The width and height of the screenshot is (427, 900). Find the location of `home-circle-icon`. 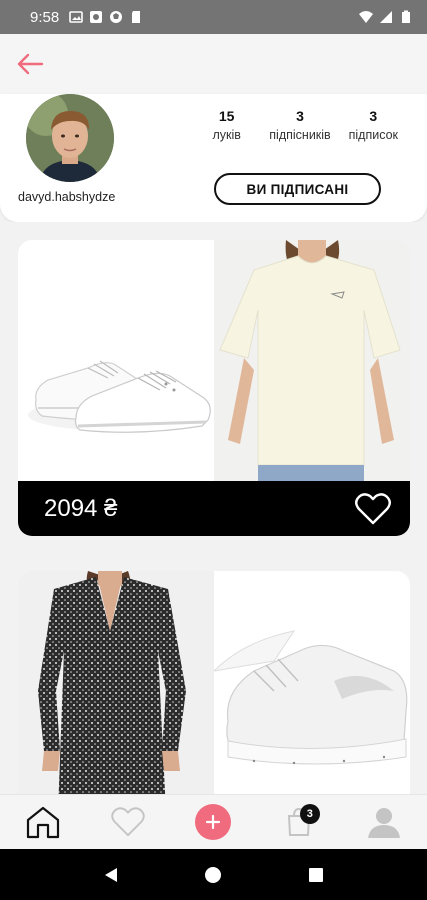

home-circle-icon is located at coordinates (213, 874).